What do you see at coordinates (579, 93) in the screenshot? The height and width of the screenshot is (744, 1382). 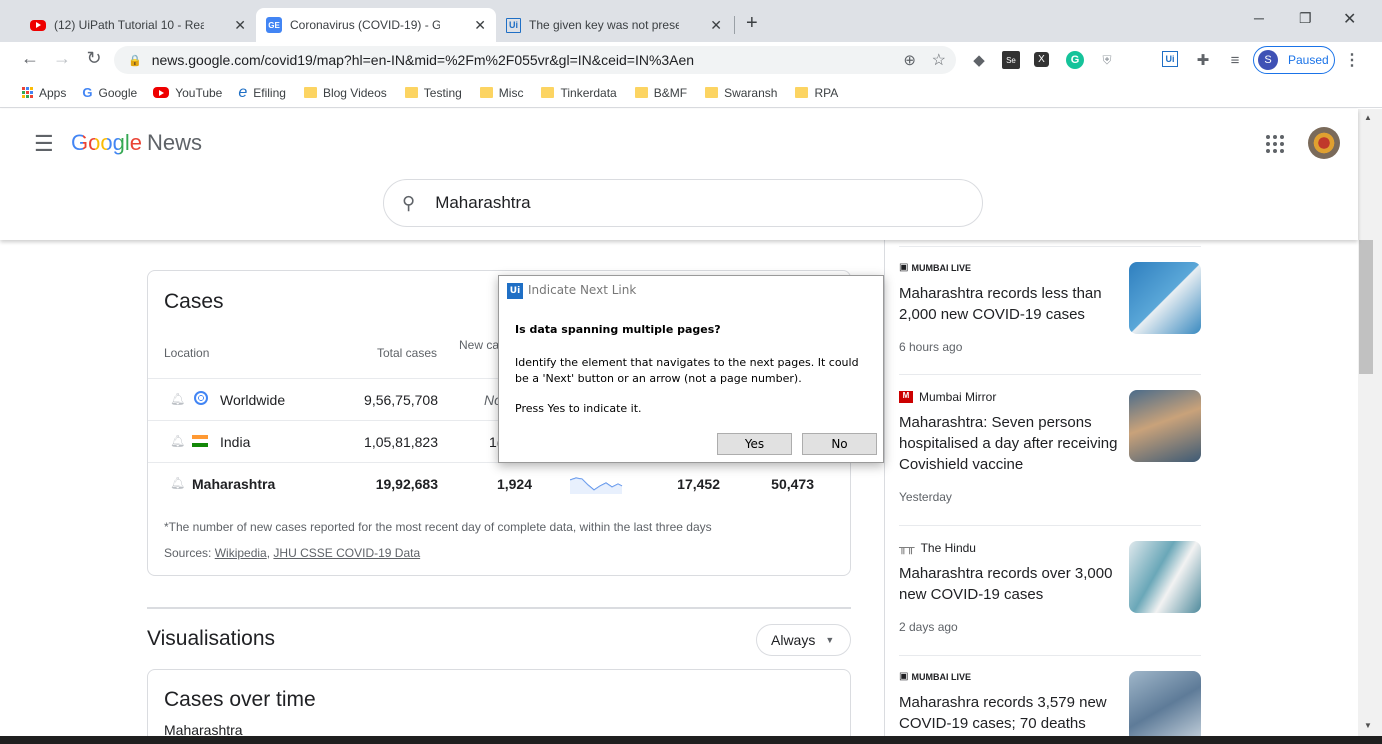 I see `bookmark-tinkerdata: Tinkerdata` at bounding box center [579, 93].